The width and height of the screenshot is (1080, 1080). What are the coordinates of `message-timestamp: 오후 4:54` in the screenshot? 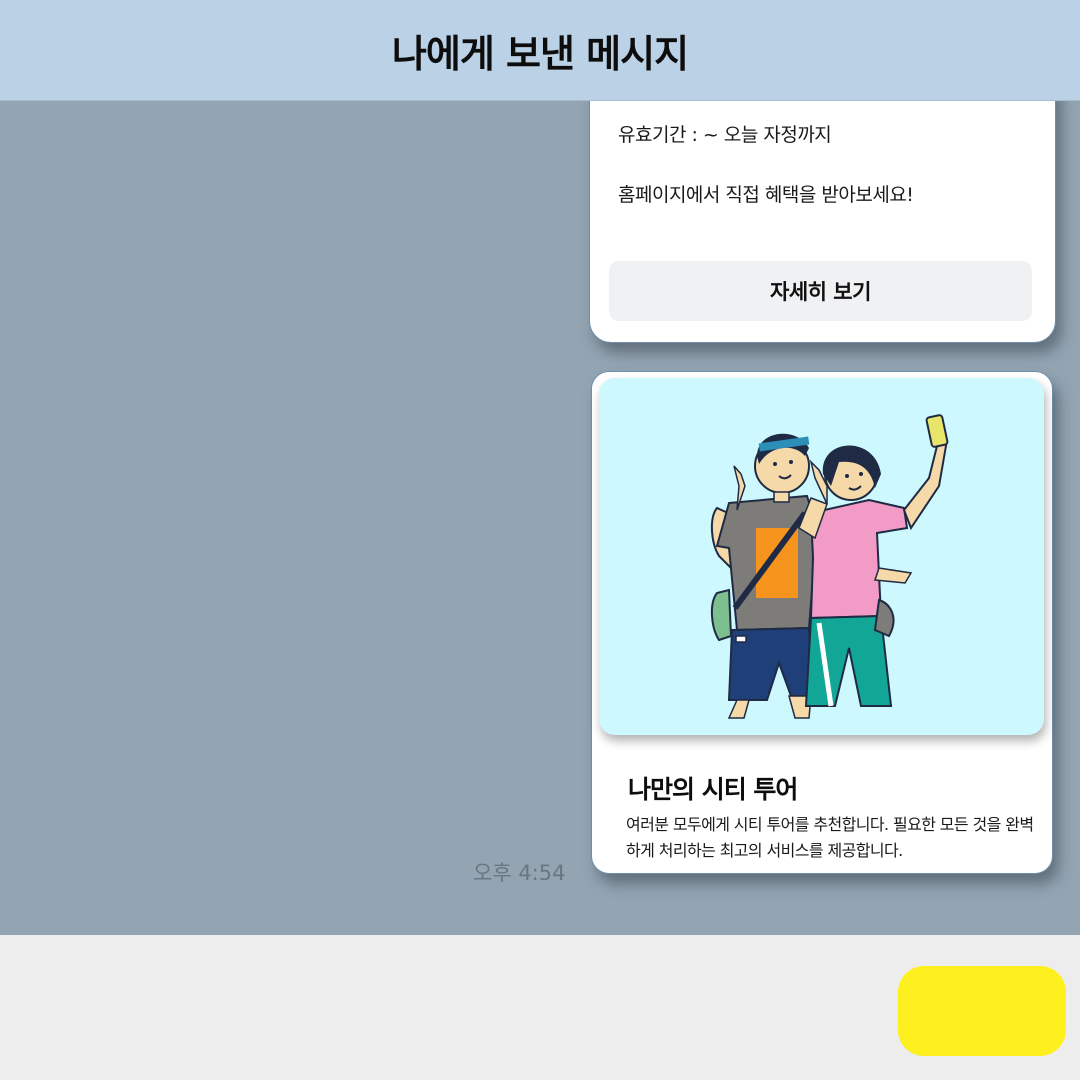 It's located at (519, 873).